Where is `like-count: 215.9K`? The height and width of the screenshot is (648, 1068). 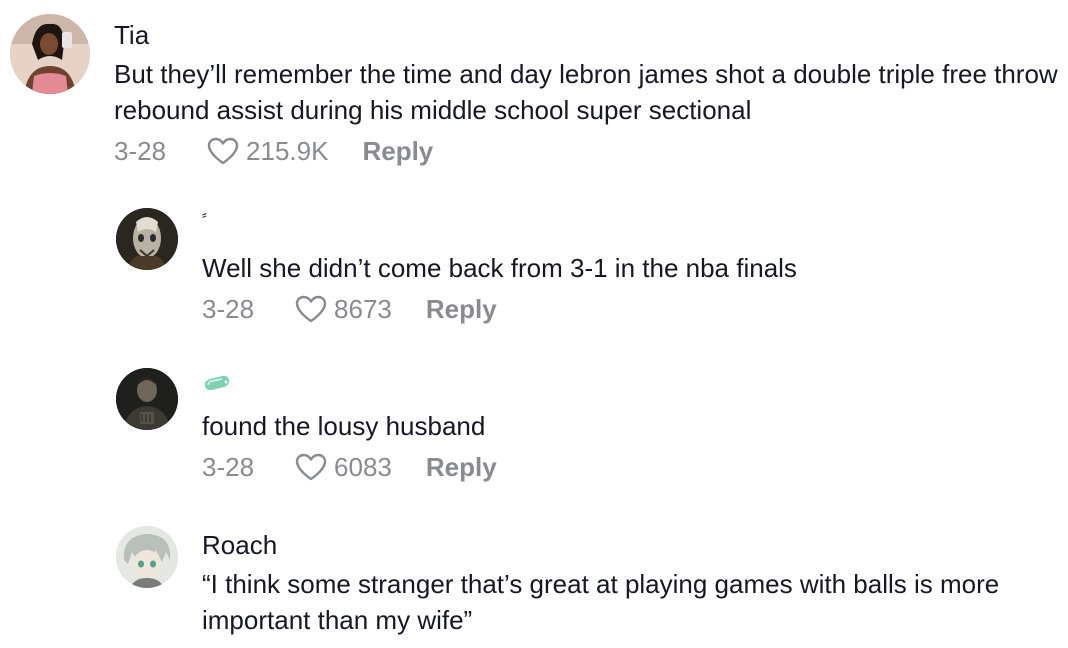
like-count: 215.9K is located at coordinates (287, 151).